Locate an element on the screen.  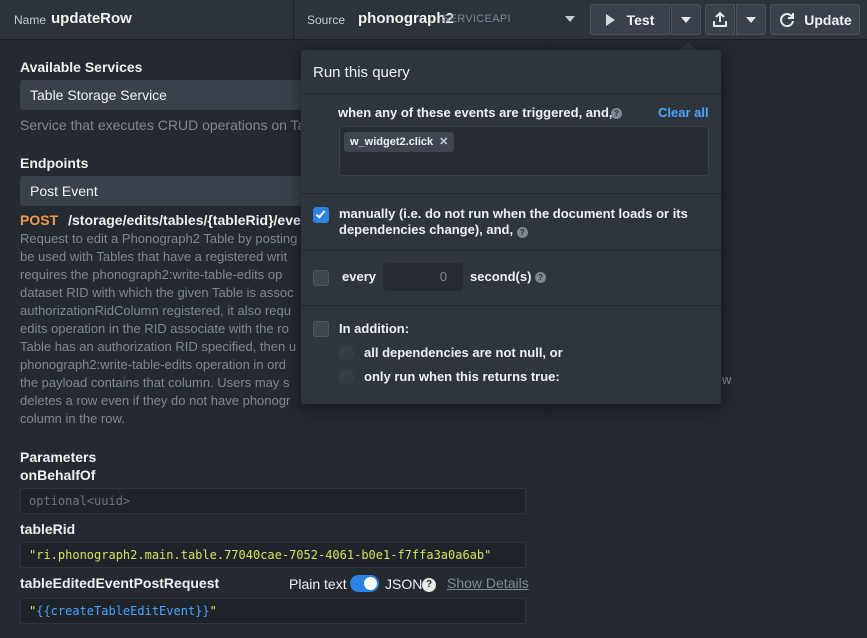
play-icon is located at coordinates (610, 19).